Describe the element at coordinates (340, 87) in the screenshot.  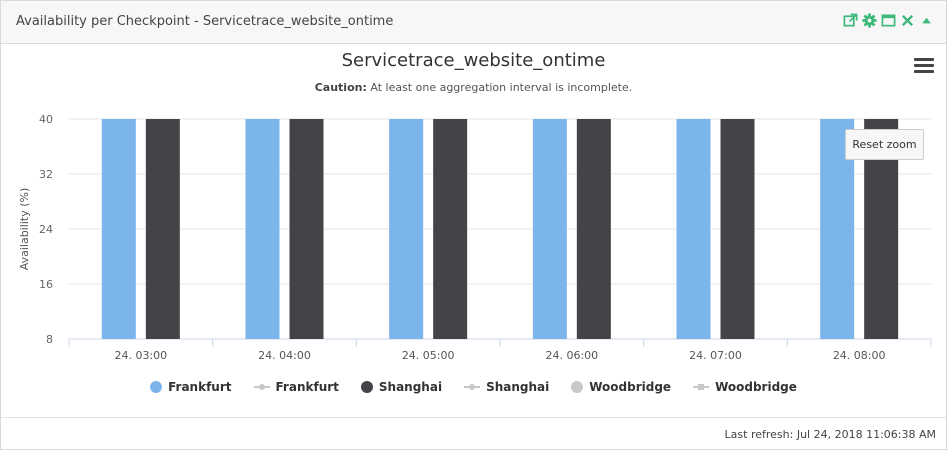
I see `caution-label: Caution:` at that location.